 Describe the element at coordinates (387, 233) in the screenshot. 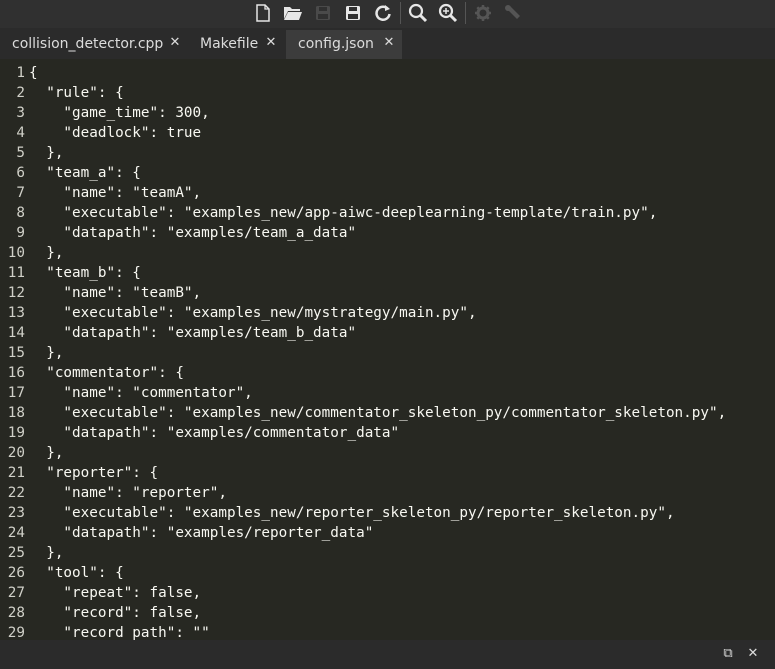

I see `code-line: 9 "datapath": "examples/team_a_data"` at that location.